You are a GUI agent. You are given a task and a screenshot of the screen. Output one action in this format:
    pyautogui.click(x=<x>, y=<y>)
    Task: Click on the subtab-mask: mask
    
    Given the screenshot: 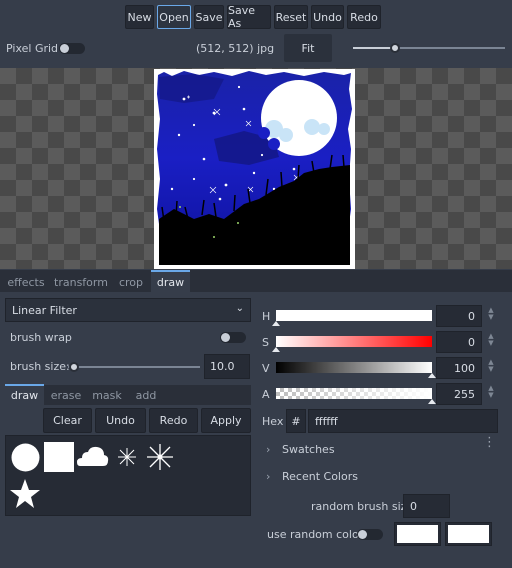 What is the action you would take?
    pyautogui.click(x=107, y=395)
    